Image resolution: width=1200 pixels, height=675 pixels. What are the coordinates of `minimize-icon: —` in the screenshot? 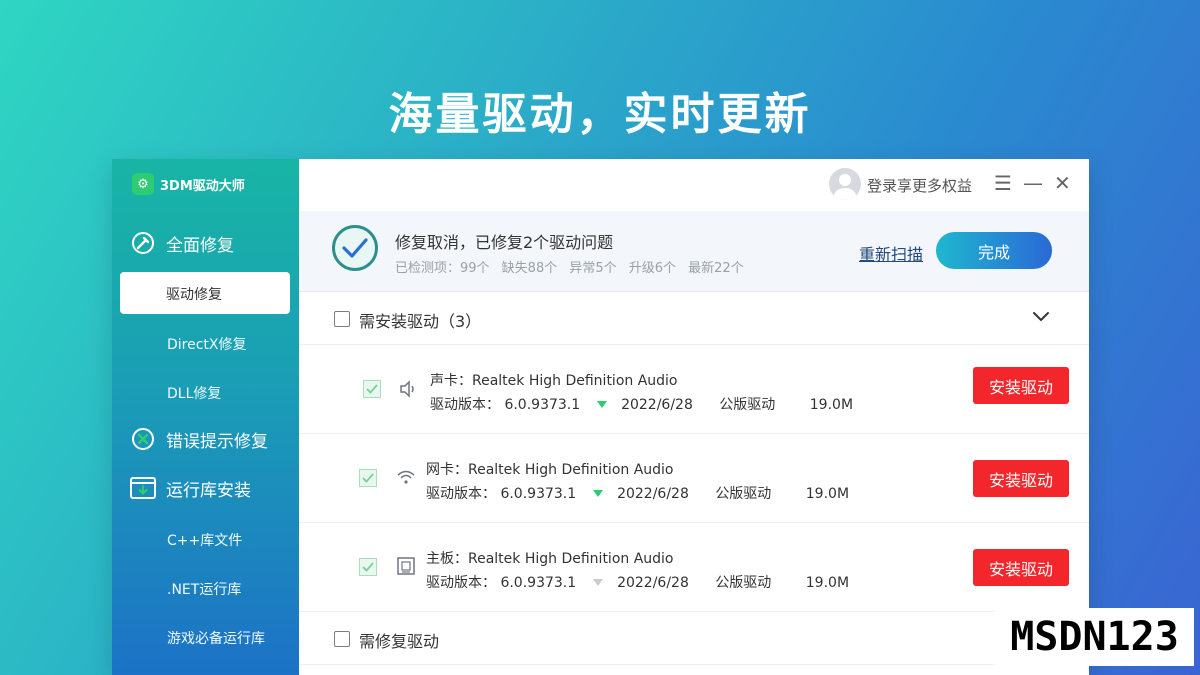 It's located at (1033, 183).